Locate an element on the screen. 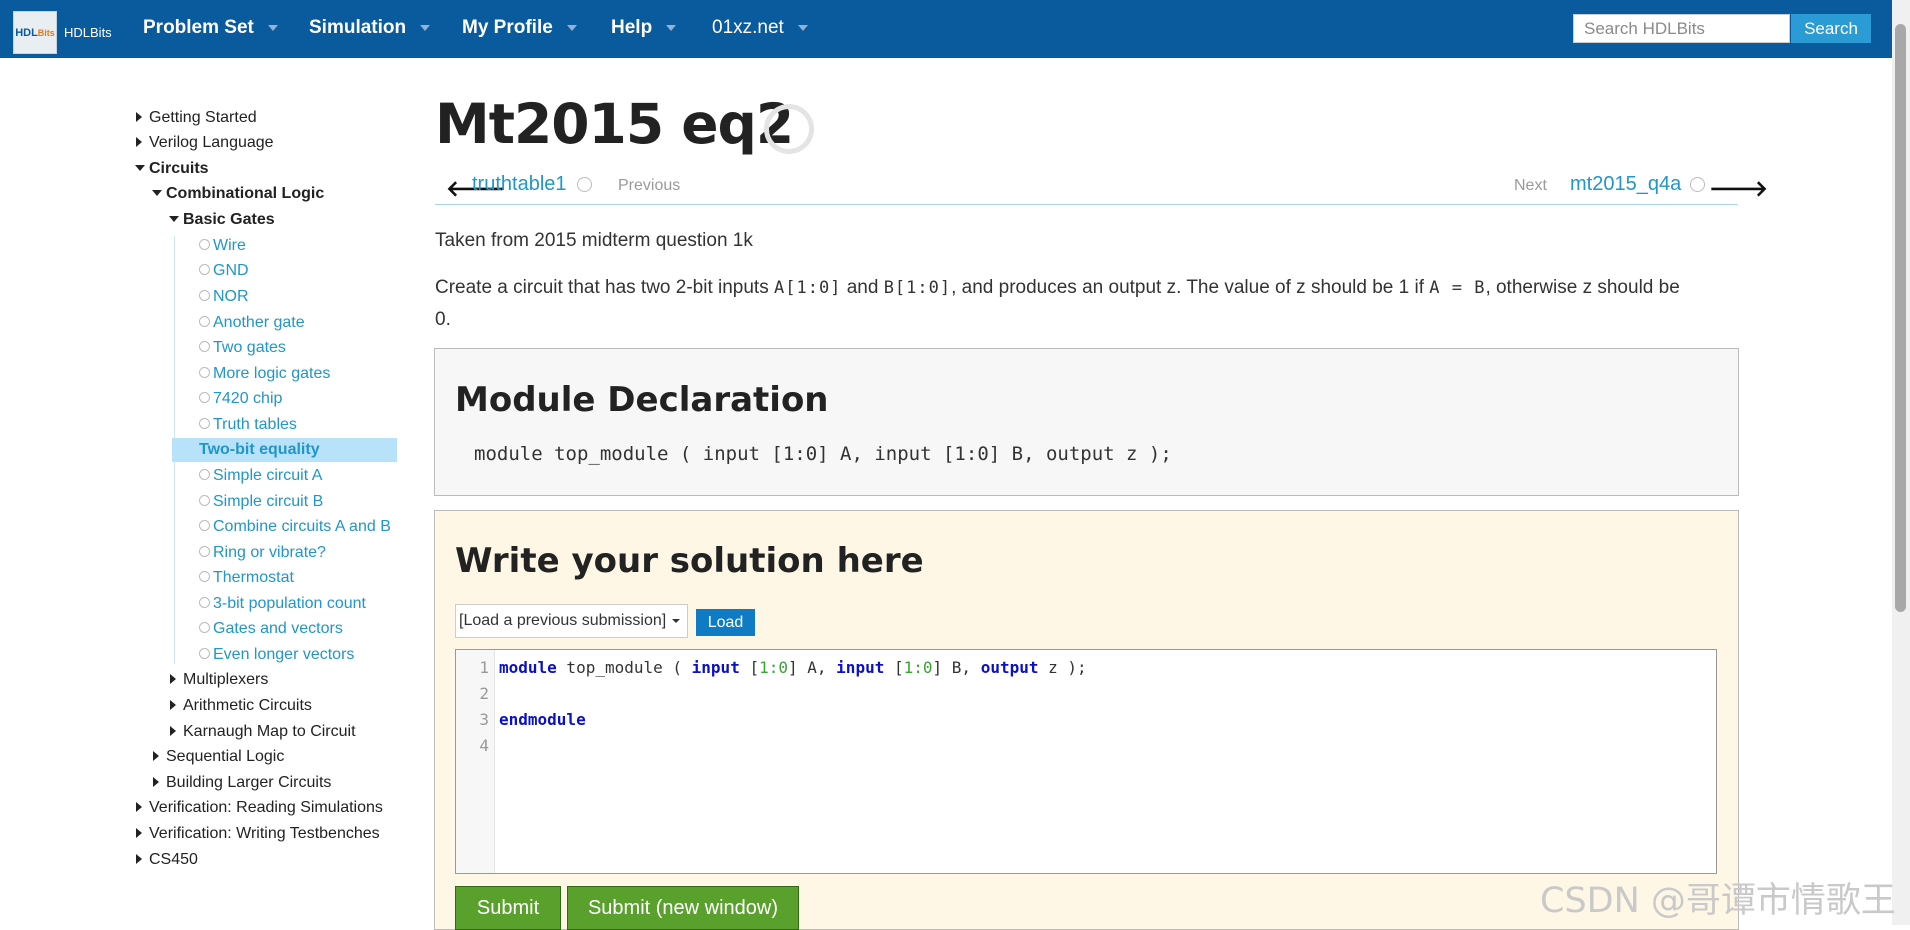 The image size is (1910, 930). submit-new-window-button: Submit (new window) is located at coordinates (683, 908).